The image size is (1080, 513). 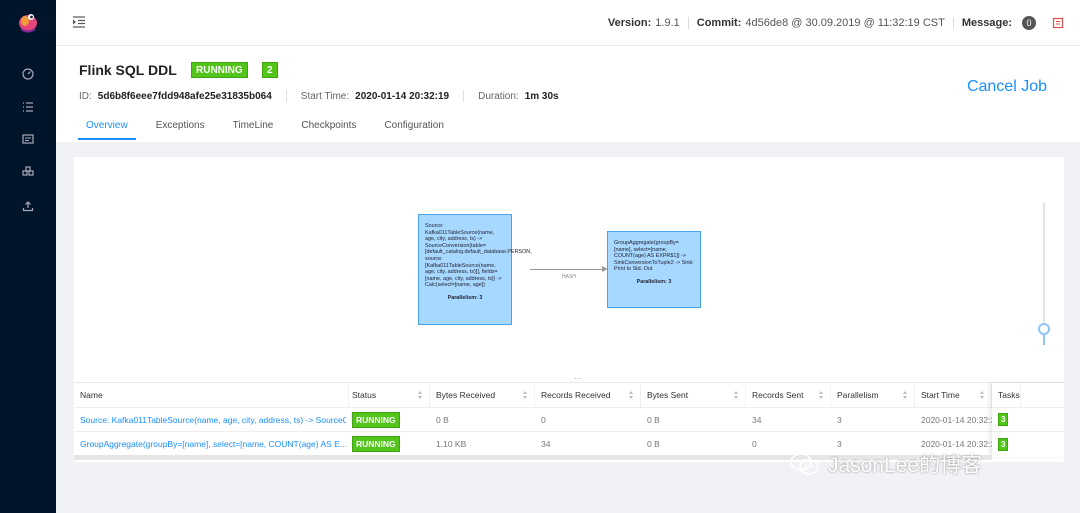 I want to click on dashboard-icon, so click(x=28, y=74).